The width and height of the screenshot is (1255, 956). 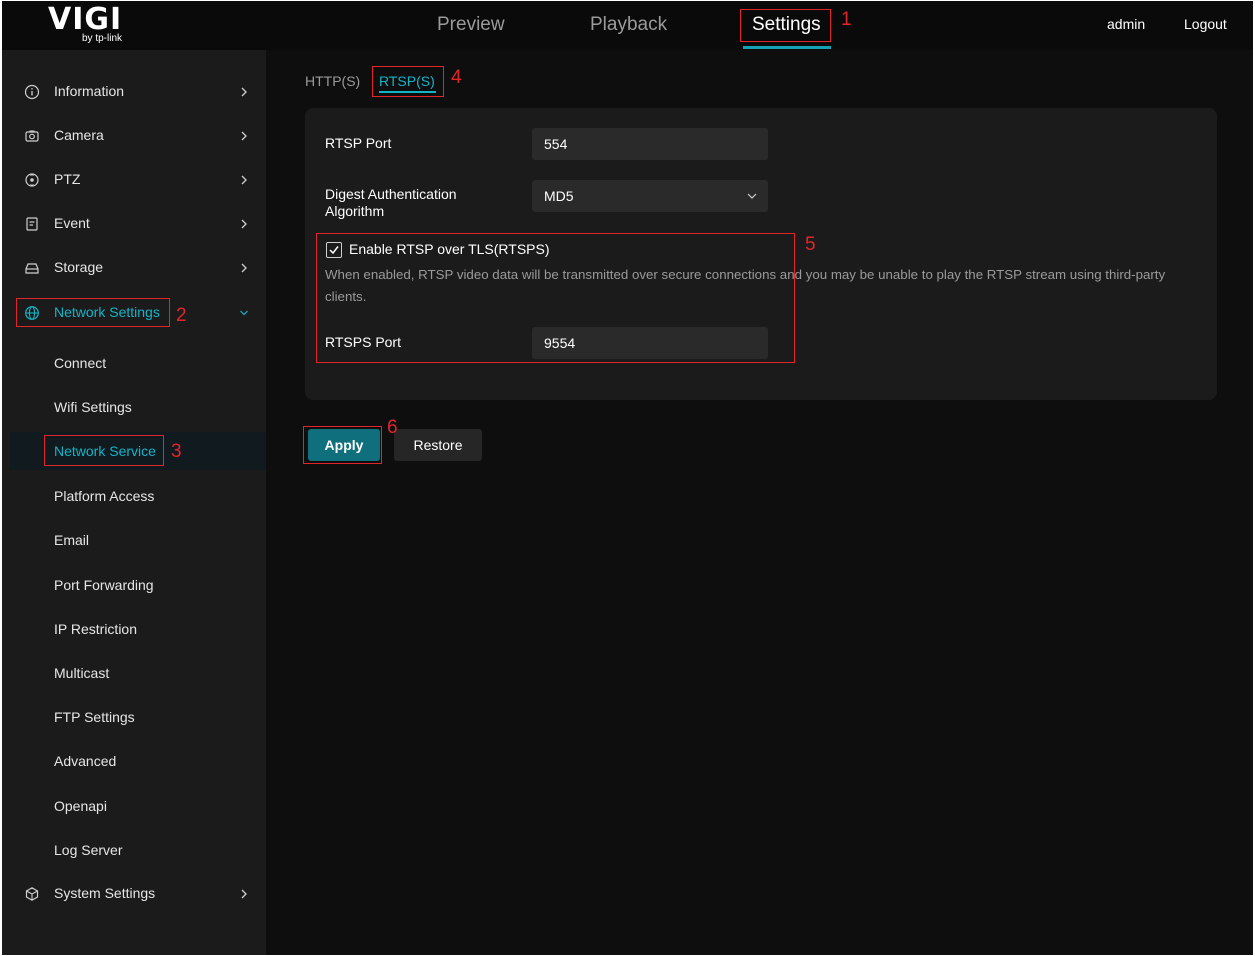 What do you see at coordinates (95, 629) in the screenshot?
I see `sidebar-subitem-label: IP Restriction` at bounding box center [95, 629].